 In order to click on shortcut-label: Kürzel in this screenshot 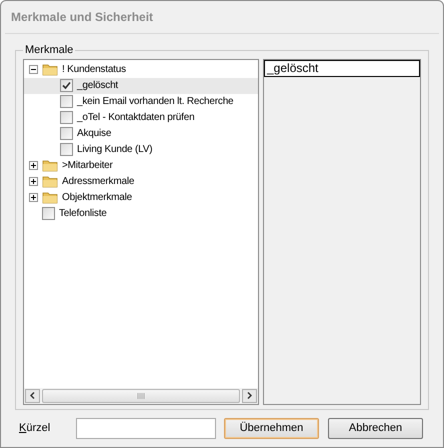, I will do `click(35, 428)`.